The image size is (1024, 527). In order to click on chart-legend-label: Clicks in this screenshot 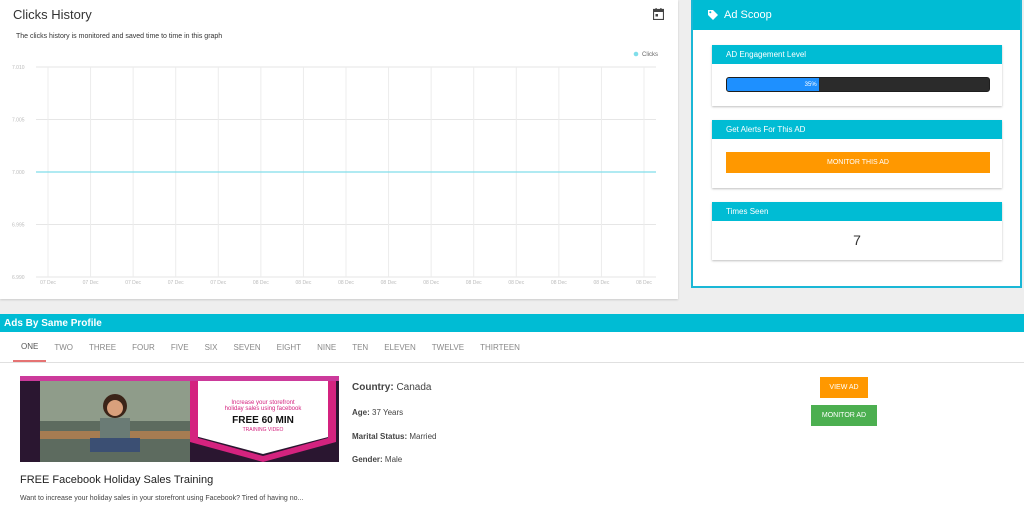, I will do `click(650, 55)`.